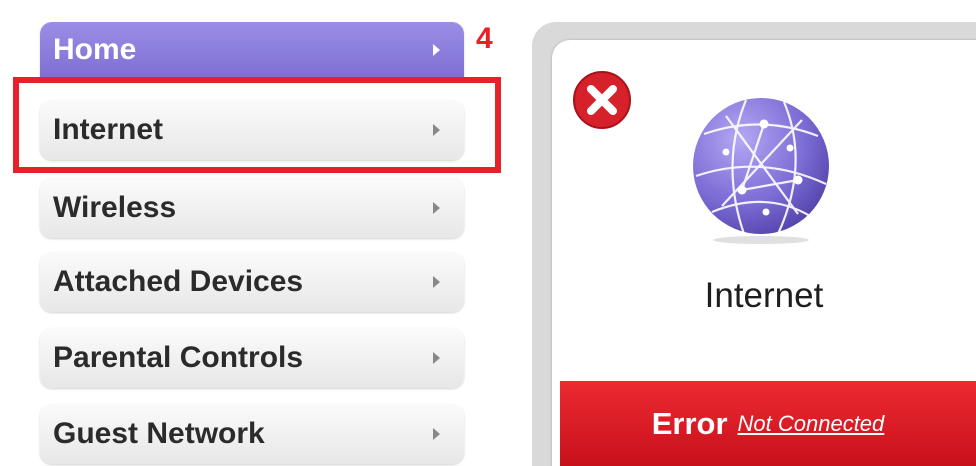 The image size is (976, 466). Describe the element at coordinates (602, 100) in the screenshot. I see `error-x-icon` at that location.